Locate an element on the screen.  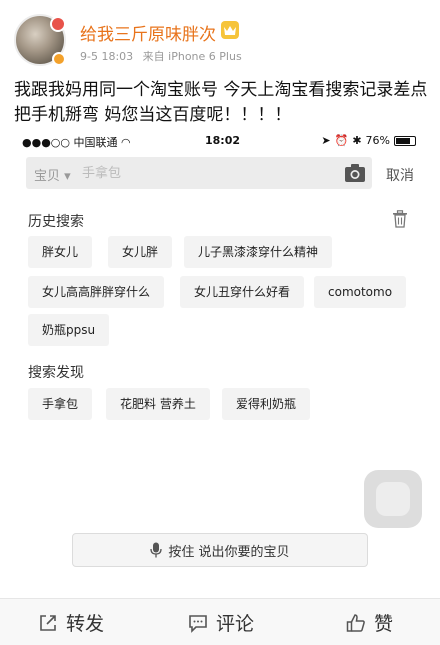
status-bar: ●●●○○ 中国联通 ◠ 18:02 ➤ ⏰ ✱ 76% is located at coordinates (220, 141).